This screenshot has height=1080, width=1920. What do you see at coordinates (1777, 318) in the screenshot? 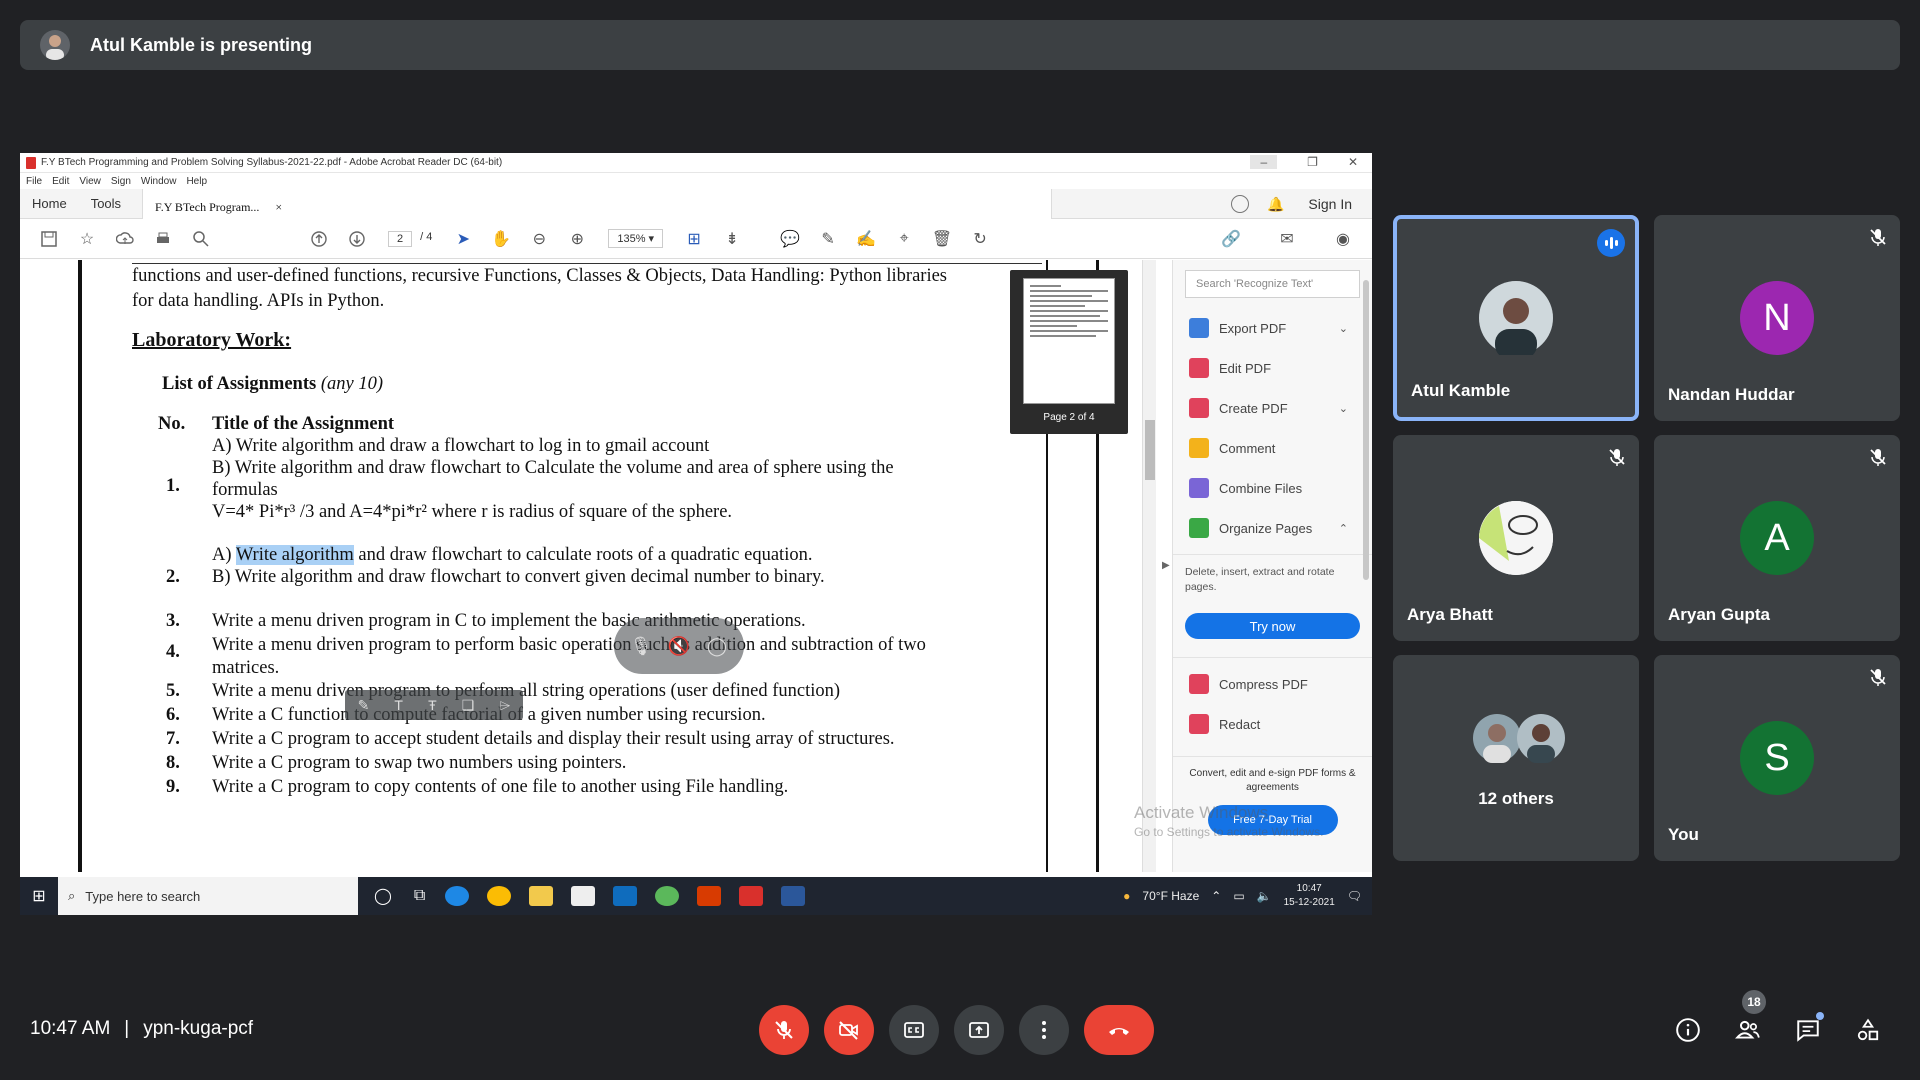
I see `participant-tile-nandan: N Nandan Huddar` at bounding box center [1777, 318].